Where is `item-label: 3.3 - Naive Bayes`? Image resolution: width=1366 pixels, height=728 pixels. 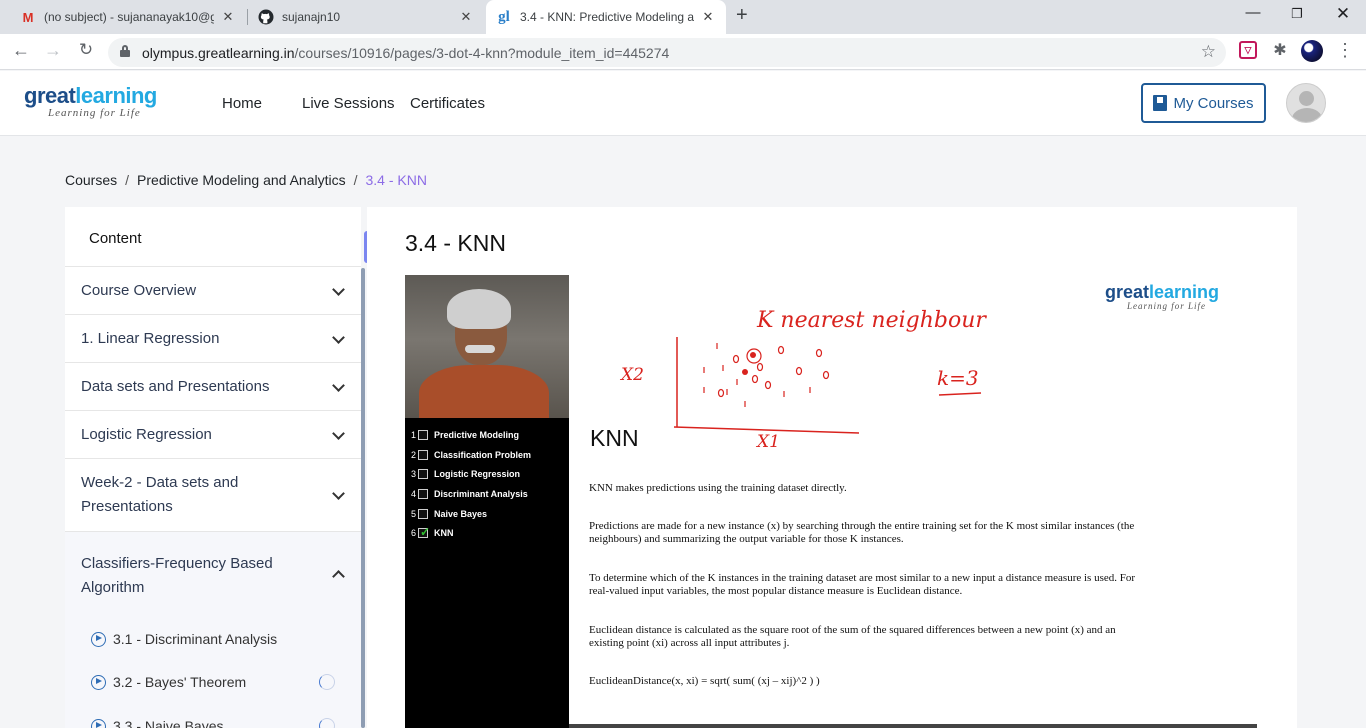
item-label: 3.3 - Naive Bayes is located at coordinates (168, 723).